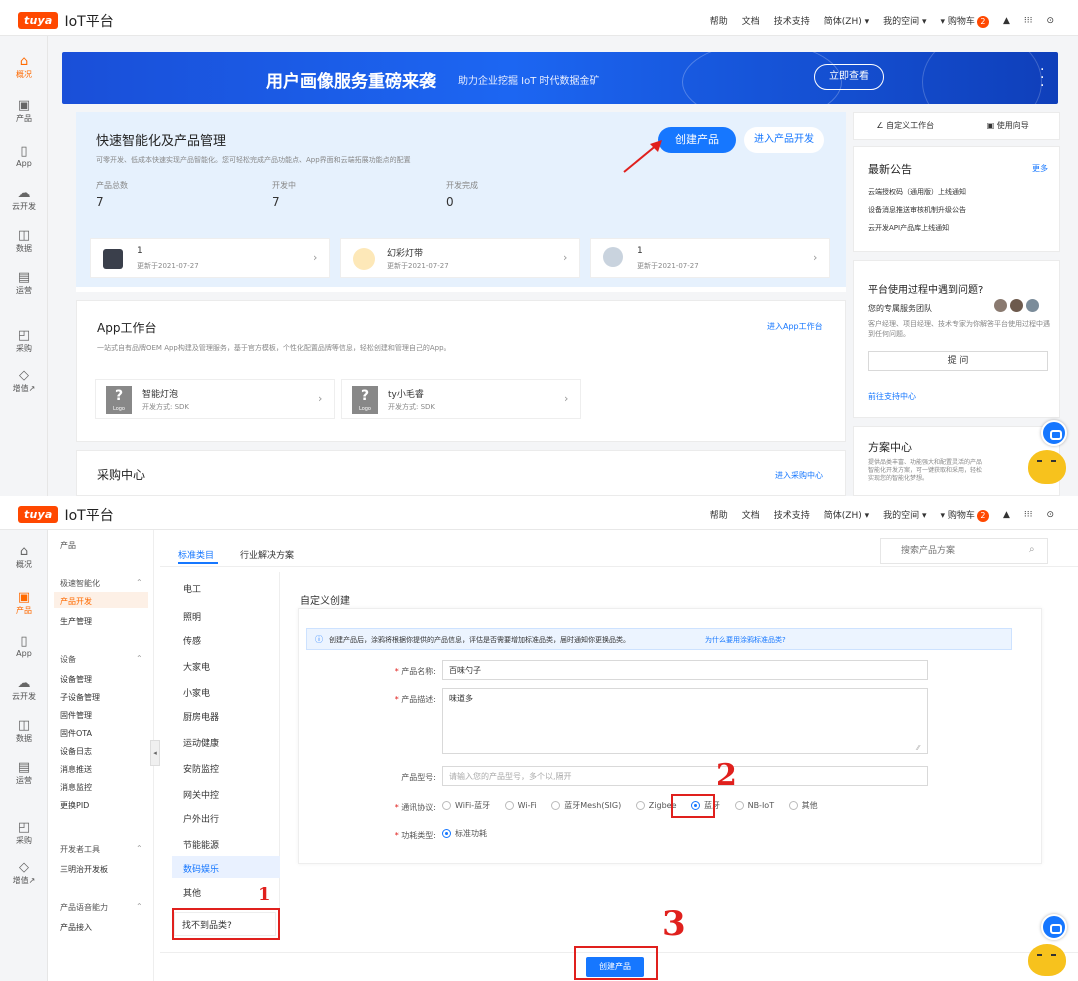  I want to click on search-input, so click(951, 551).